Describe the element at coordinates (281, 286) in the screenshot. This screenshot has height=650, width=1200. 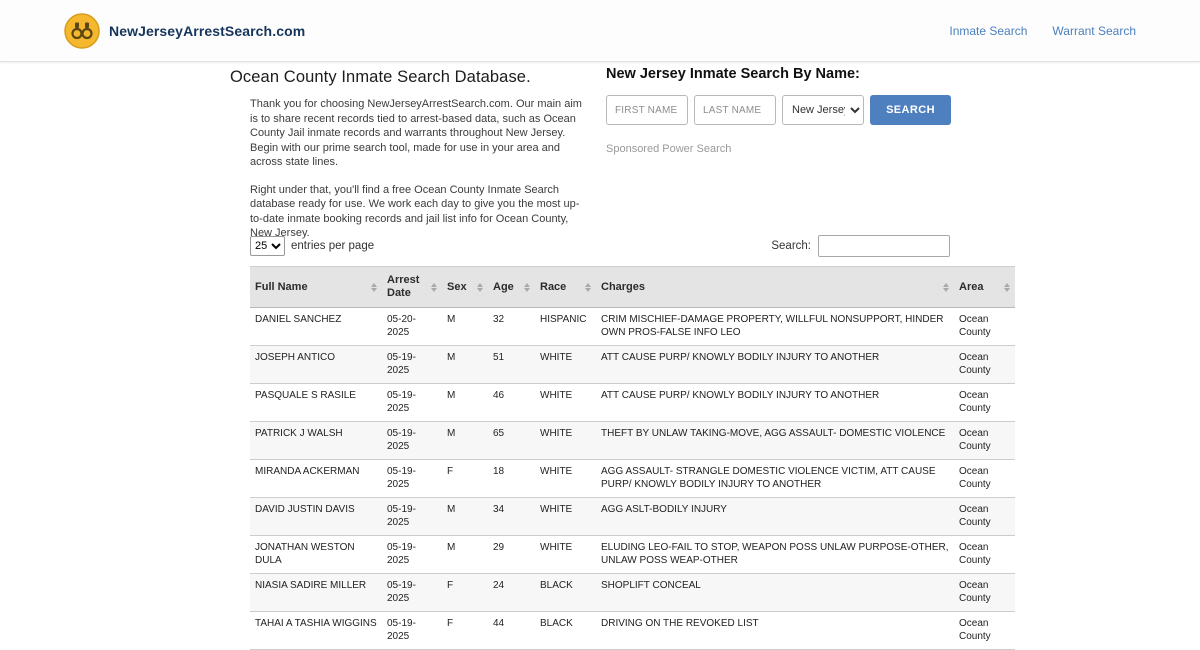
I see `column-label: Full Name` at that location.